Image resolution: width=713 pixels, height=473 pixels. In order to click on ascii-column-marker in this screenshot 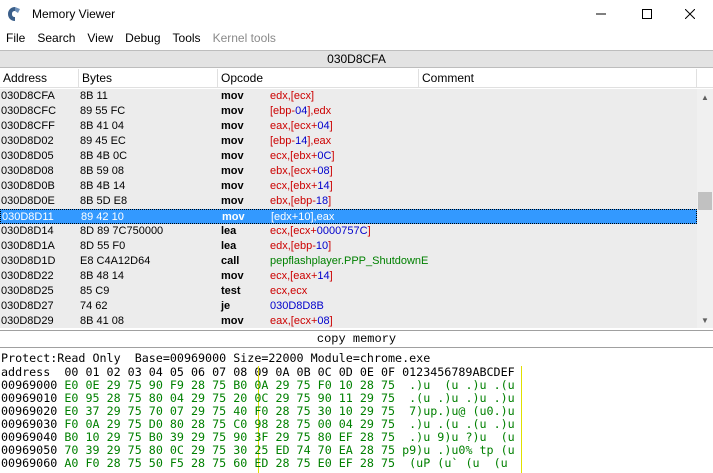, I will do `click(521, 419)`.